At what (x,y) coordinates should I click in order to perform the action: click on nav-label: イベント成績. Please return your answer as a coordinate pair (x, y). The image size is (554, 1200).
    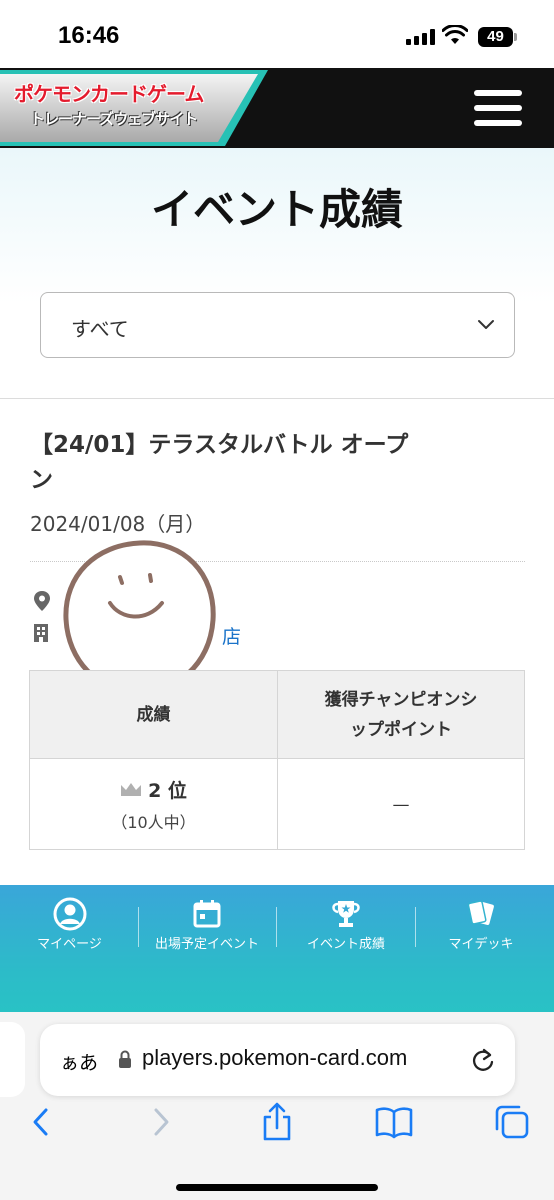
    Looking at the image, I should click on (345, 944).